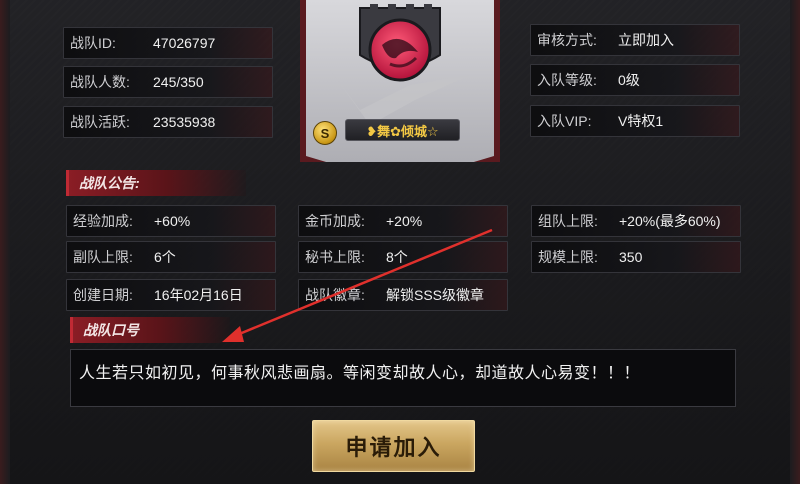 The width and height of the screenshot is (800, 484). Describe the element at coordinates (631, 257) in the screenshot. I see `scale-limit-value: 350` at that location.